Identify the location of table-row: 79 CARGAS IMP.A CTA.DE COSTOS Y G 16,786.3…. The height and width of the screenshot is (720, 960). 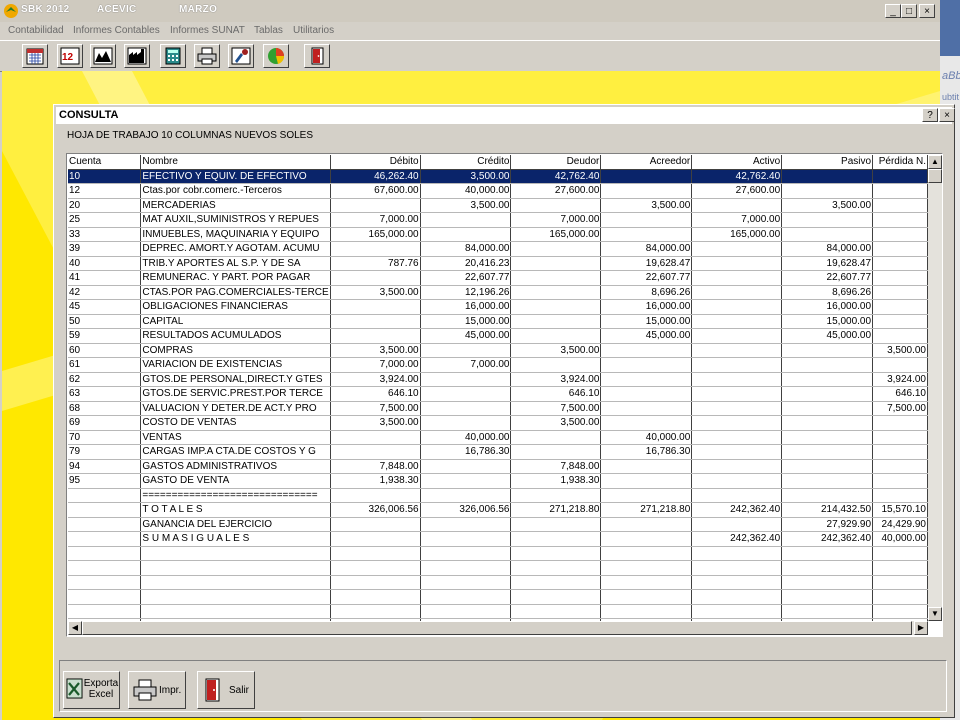
(498, 452).